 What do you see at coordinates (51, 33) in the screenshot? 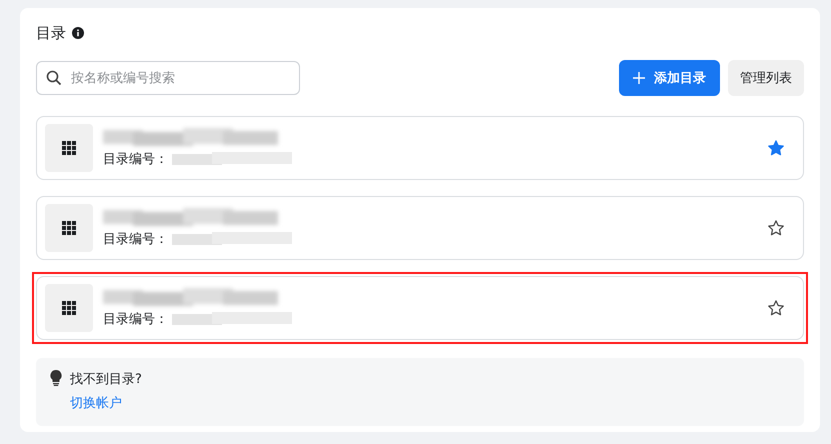
I see `panel-title: 目录` at bounding box center [51, 33].